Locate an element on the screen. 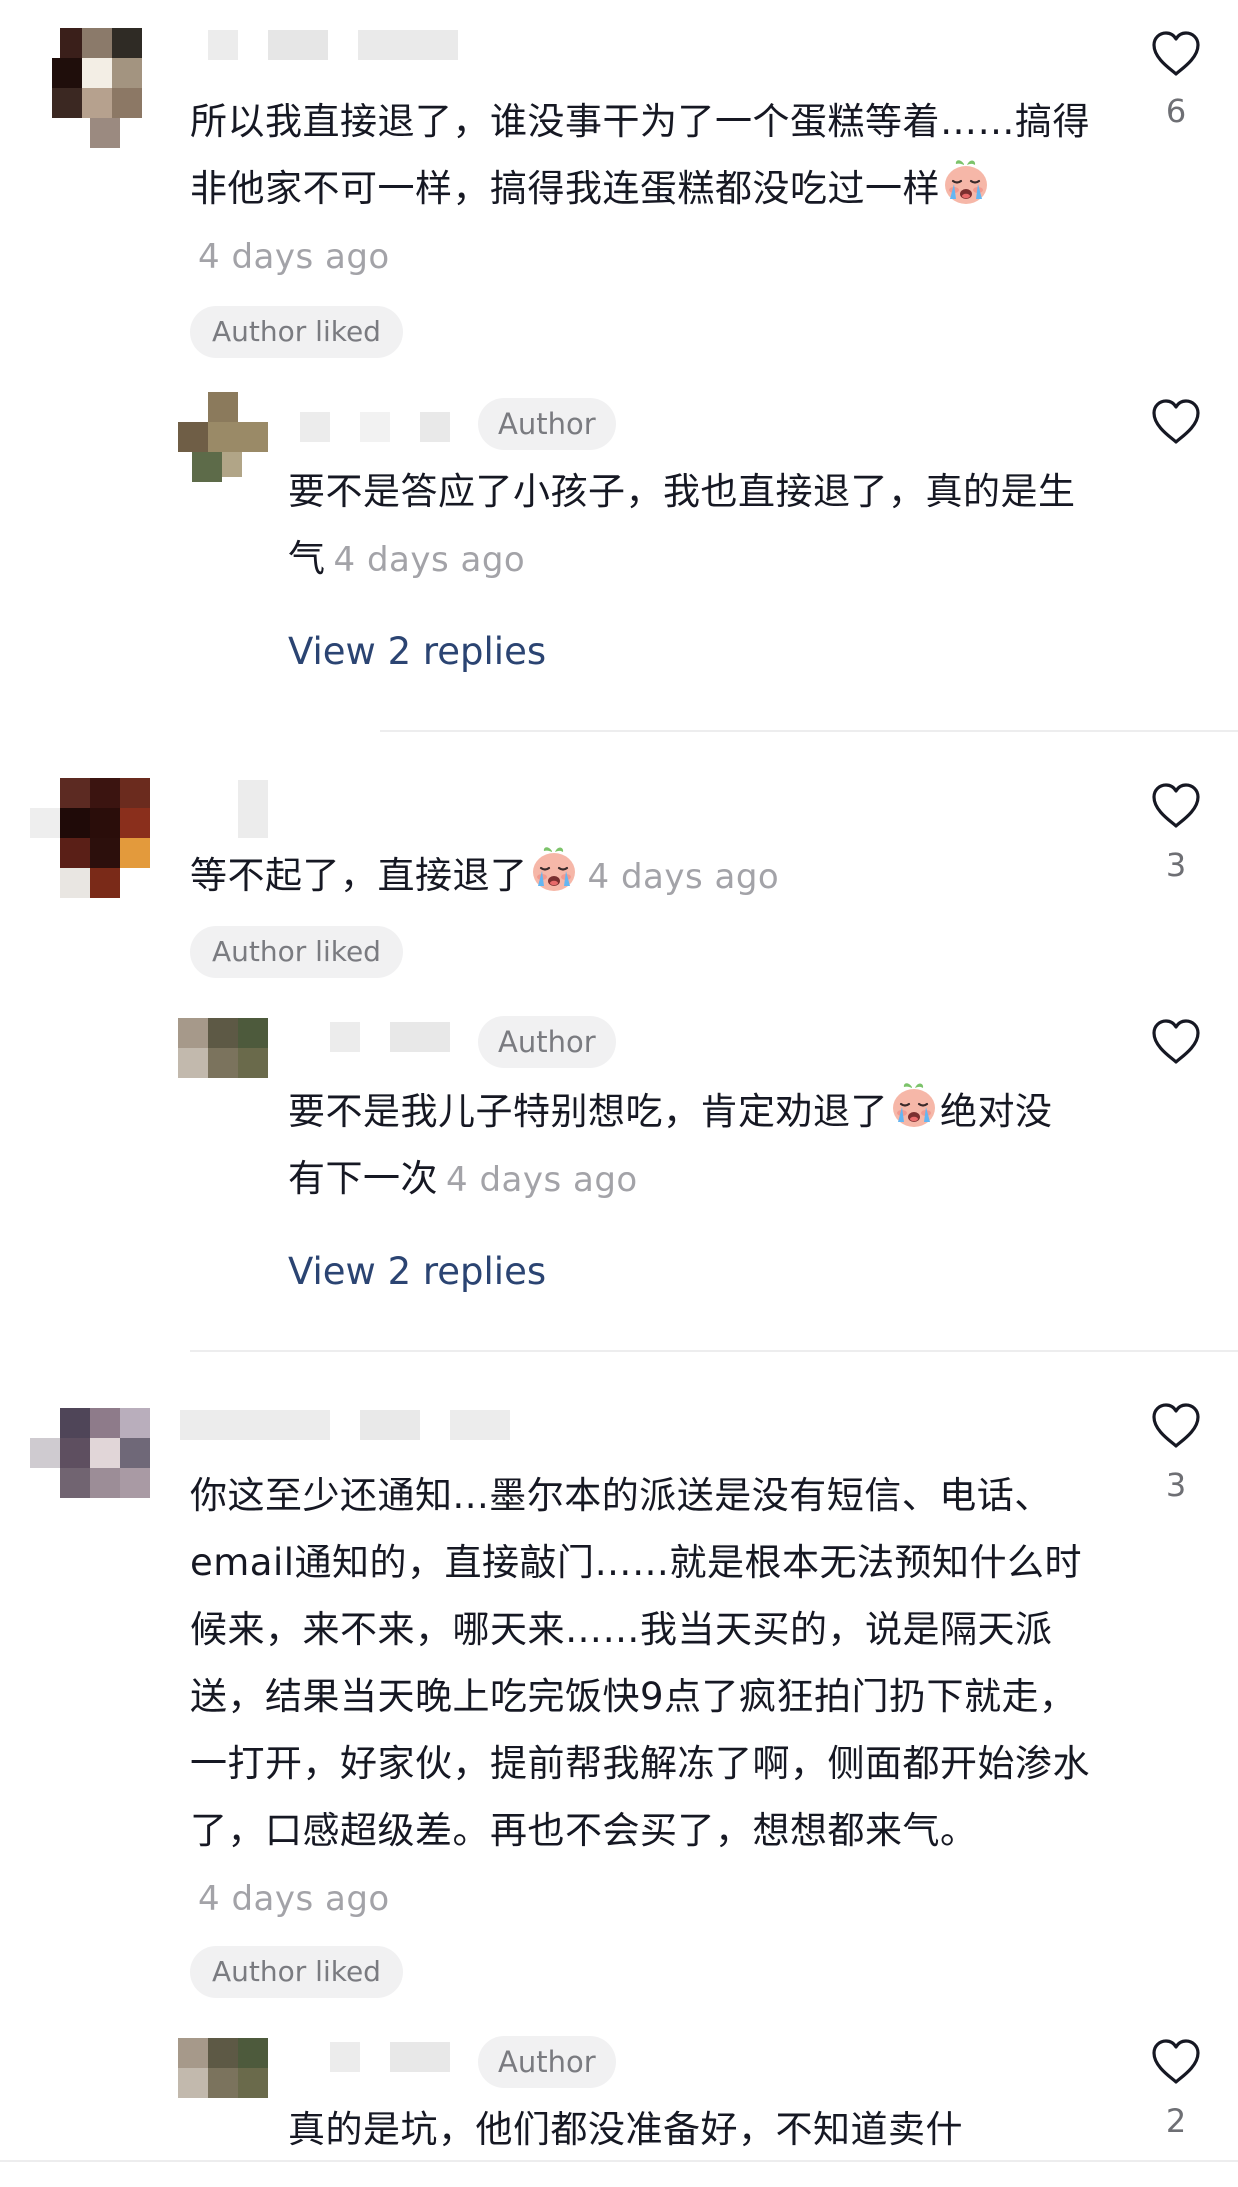 Image resolution: width=1238 pixels, height=2187 pixels. reply-body: 要不是我儿子特别想吃，肯定劝退了 is located at coordinates (588, 1111).